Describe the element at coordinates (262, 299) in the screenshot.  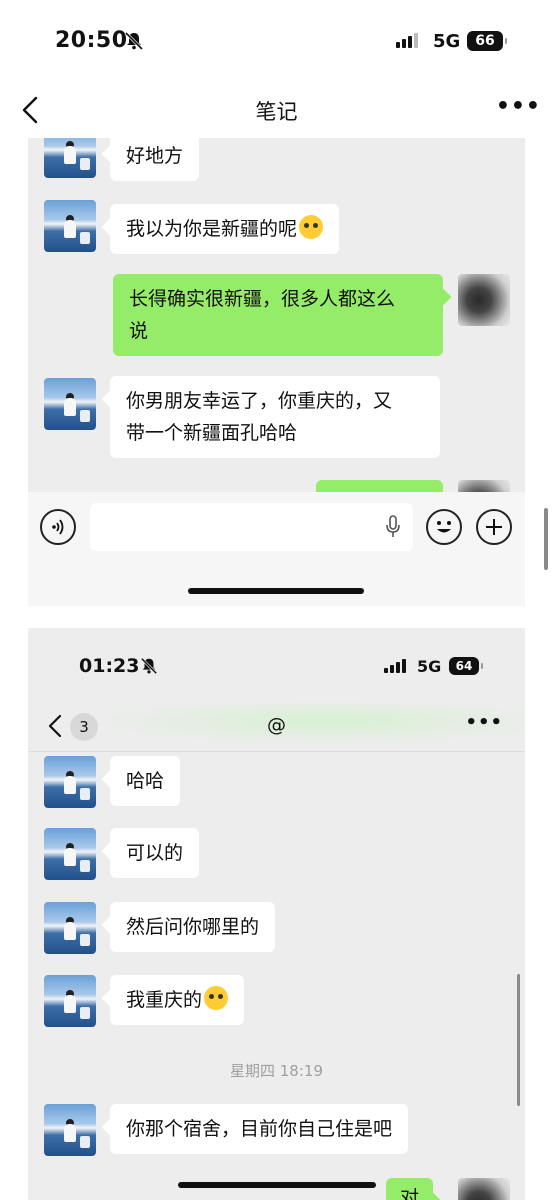
I see `message-text-line: 长得确实很新疆，很多人都这么` at that location.